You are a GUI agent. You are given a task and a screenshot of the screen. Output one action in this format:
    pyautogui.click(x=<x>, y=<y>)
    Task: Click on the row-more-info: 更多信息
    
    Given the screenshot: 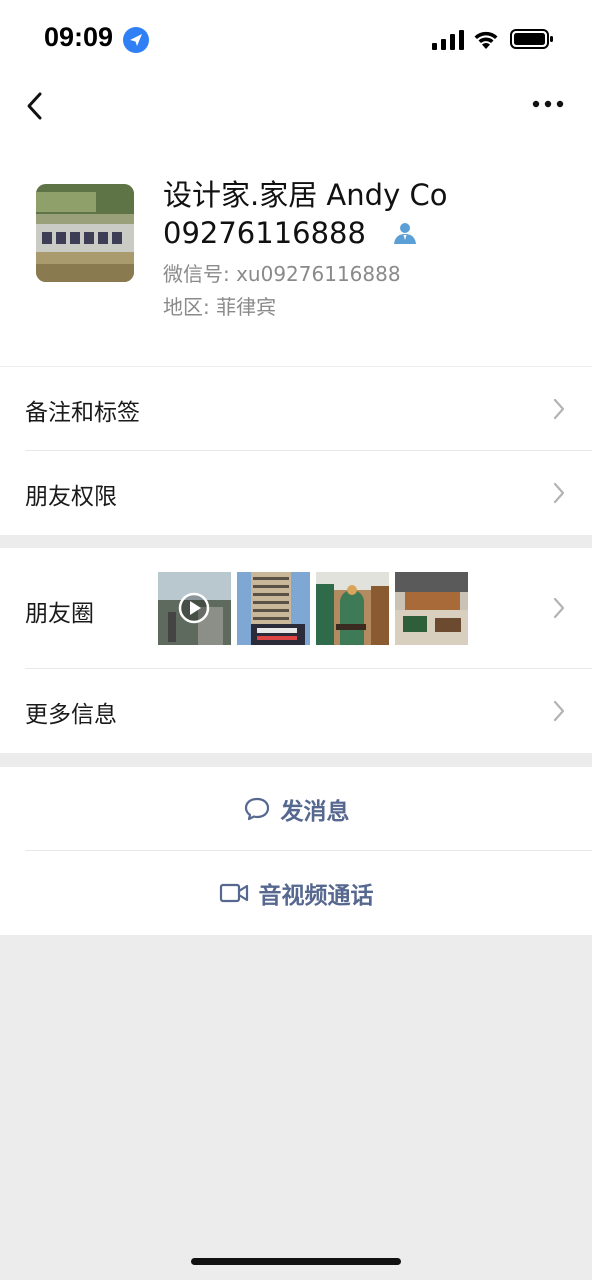 What is the action you would take?
    pyautogui.click(x=296, y=711)
    